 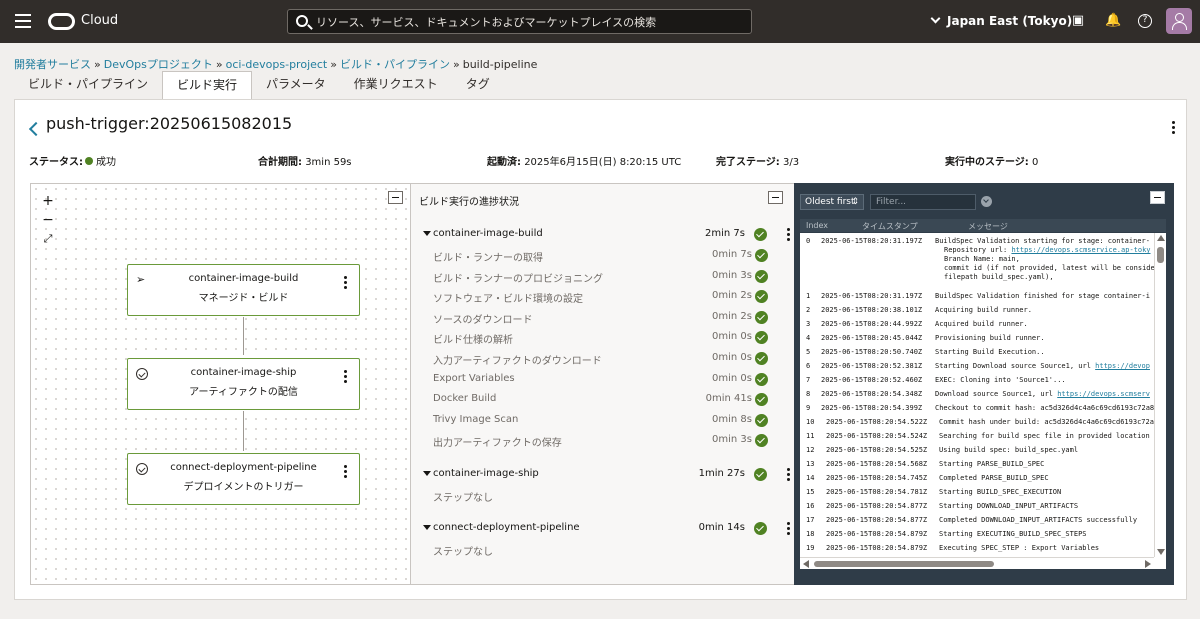 I want to click on tab-work-requests: 作業リクエスト, so click(x=396, y=85).